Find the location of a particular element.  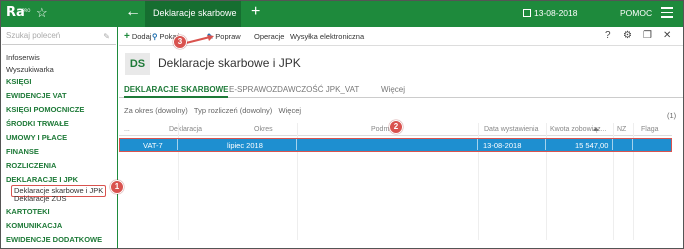

help-question-icon: ? is located at coordinates (608, 36).